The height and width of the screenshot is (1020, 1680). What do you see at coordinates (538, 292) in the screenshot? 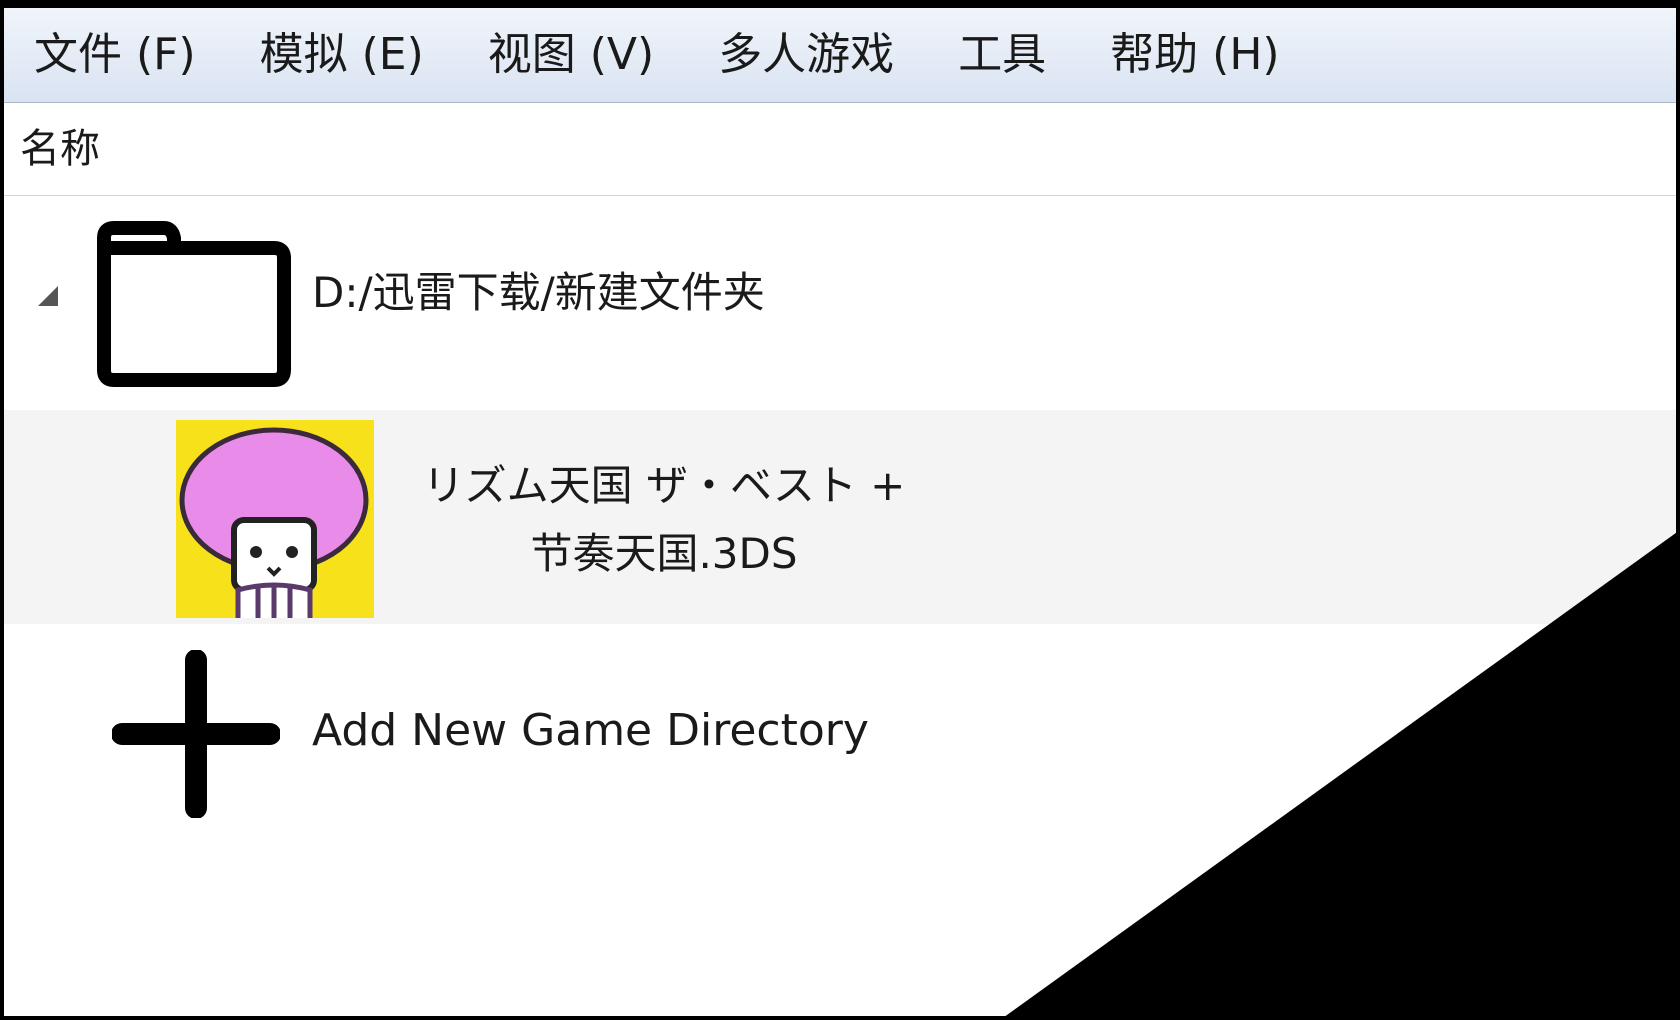
I see `directory-path: D:/迅雷下载/新建文件夹` at bounding box center [538, 292].